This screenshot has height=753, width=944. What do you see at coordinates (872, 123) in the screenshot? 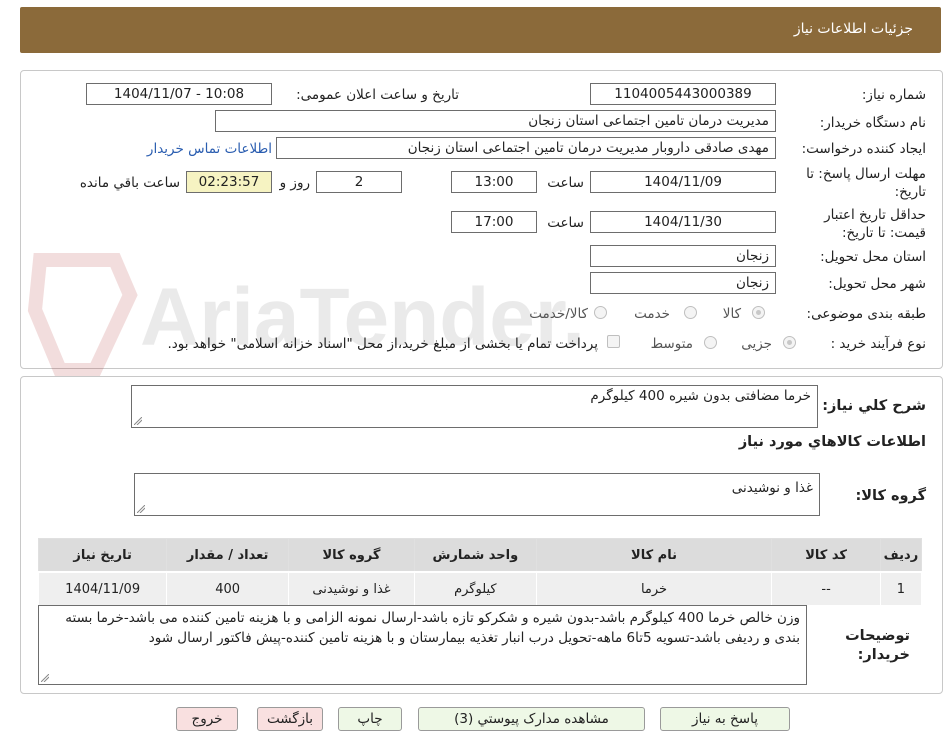
I see `buyer-org-label: نام دستگاه خریدار:` at bounding box center [872, 123].